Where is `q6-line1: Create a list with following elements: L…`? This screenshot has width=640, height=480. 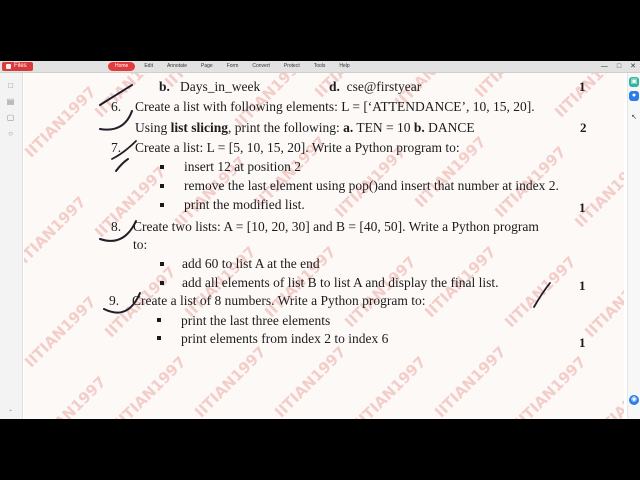
q6-line1: Create a list with following elements: L… is located at coordinates (335, 106).